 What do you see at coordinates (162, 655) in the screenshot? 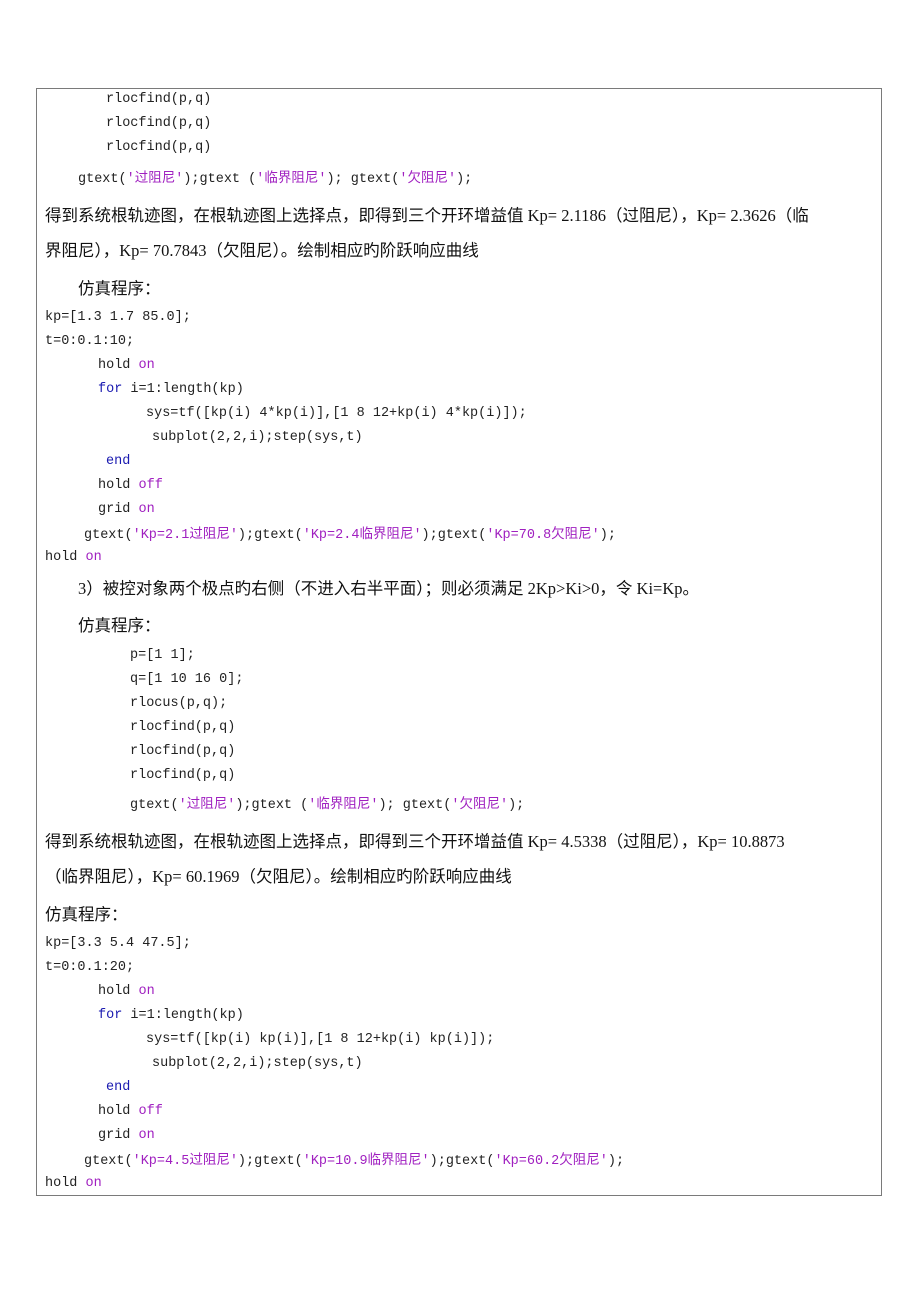
I see `code-line-p: p=[1 1];` at bounding box center [162, 655].